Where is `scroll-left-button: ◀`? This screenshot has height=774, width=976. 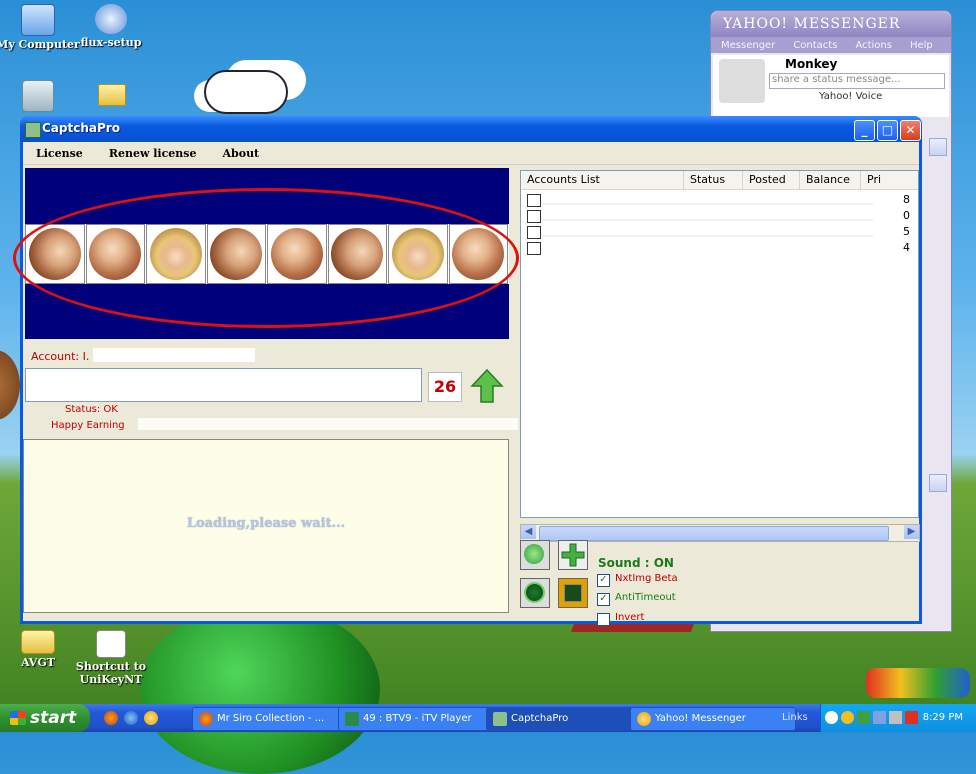 scroll-left-button: ◀ is located at coordinates (528, 532).